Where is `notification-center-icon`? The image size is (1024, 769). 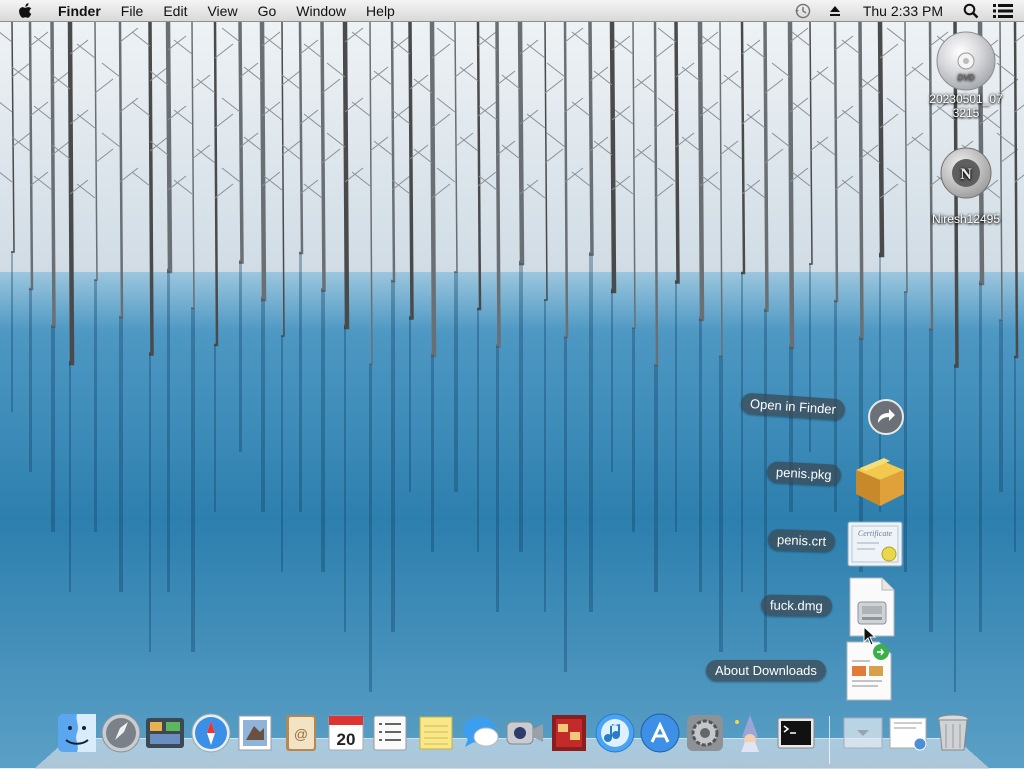 notification-center-icon is located at coordinates (1003, 11).